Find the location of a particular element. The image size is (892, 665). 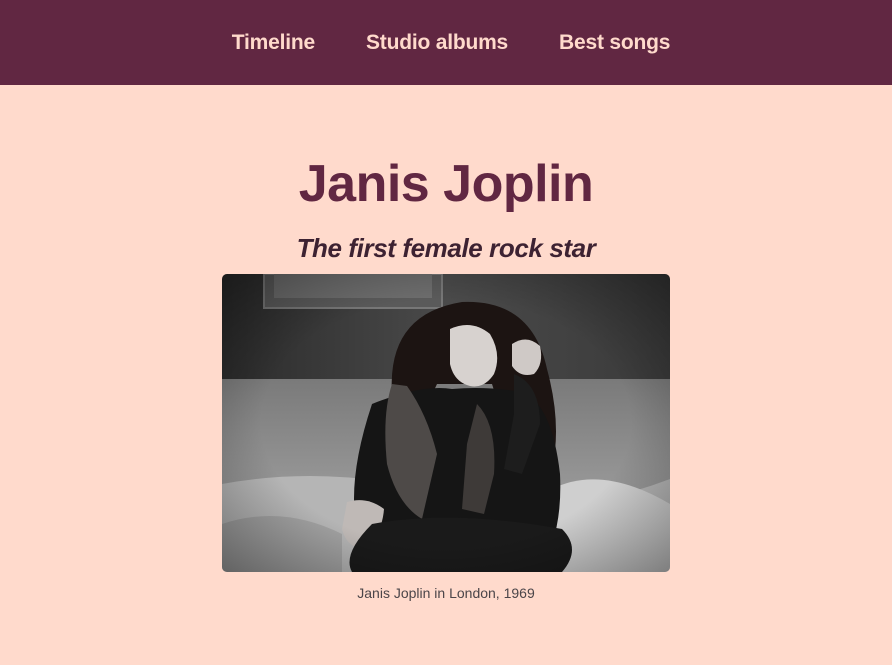

nav-link-studio-albums: Studio albums is located at coordinates (432, 43).